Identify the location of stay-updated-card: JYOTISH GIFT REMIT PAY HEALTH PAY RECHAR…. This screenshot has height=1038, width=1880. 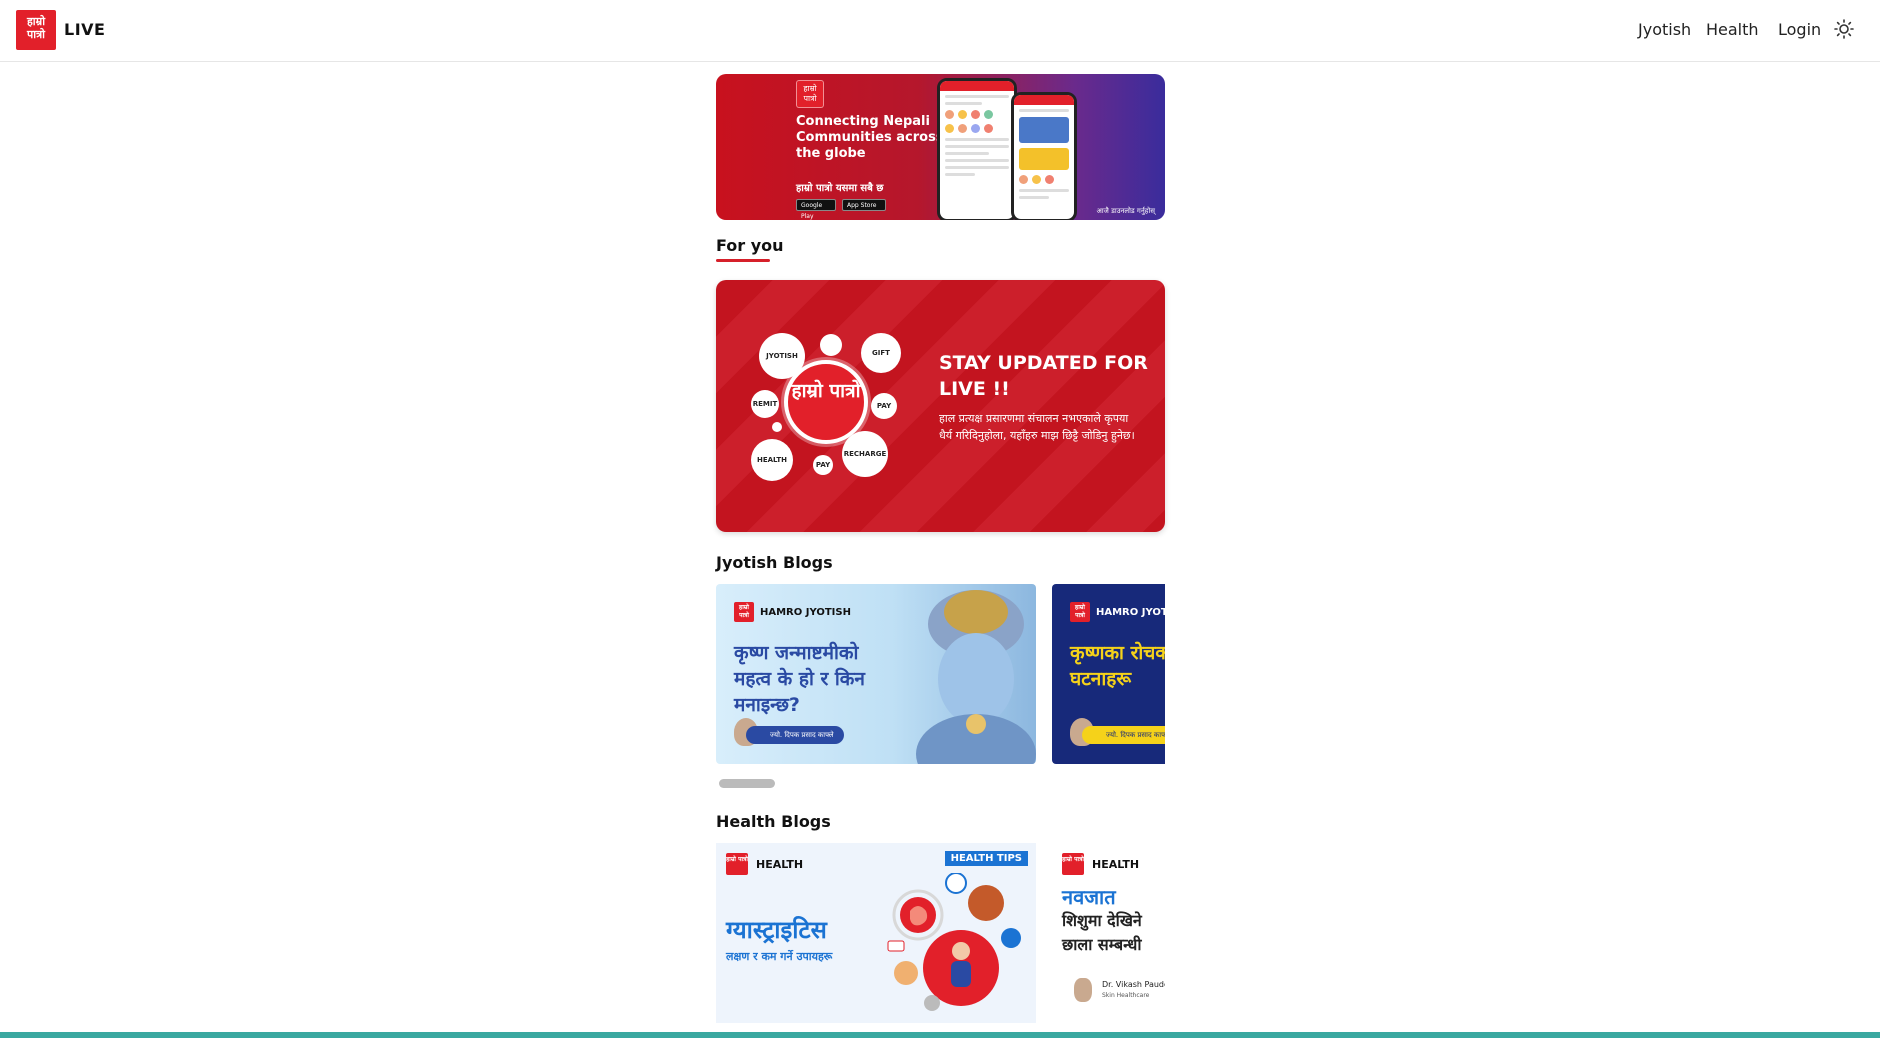
(940, 406).